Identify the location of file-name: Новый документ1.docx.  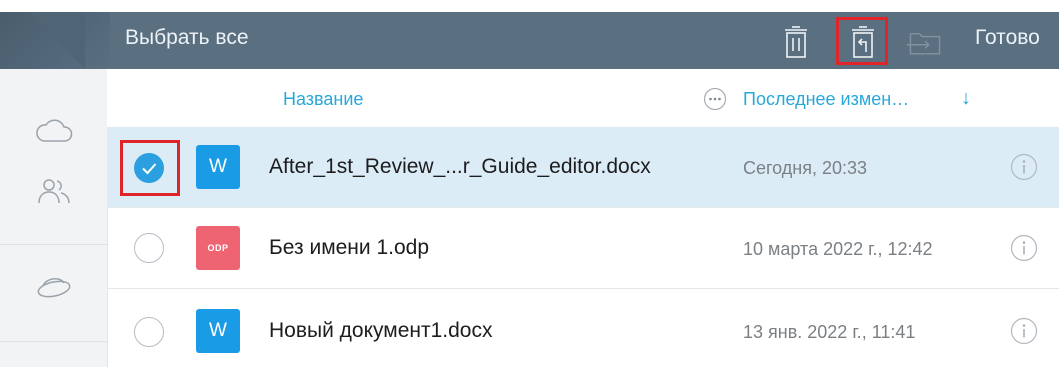
(380, 331).